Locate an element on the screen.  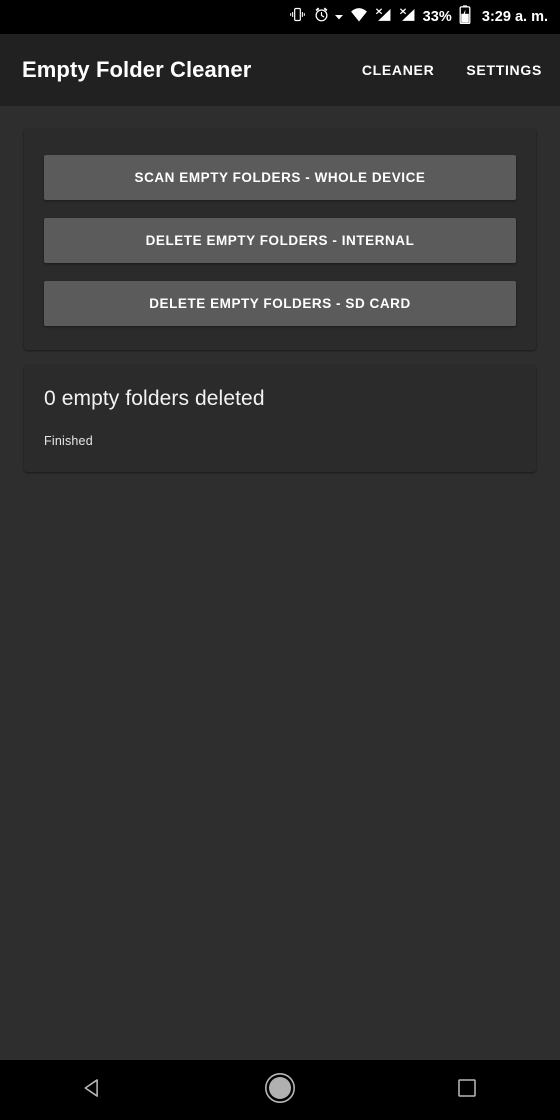
cellular-sim1-no-service-icon is located at coordinates (383, 17).